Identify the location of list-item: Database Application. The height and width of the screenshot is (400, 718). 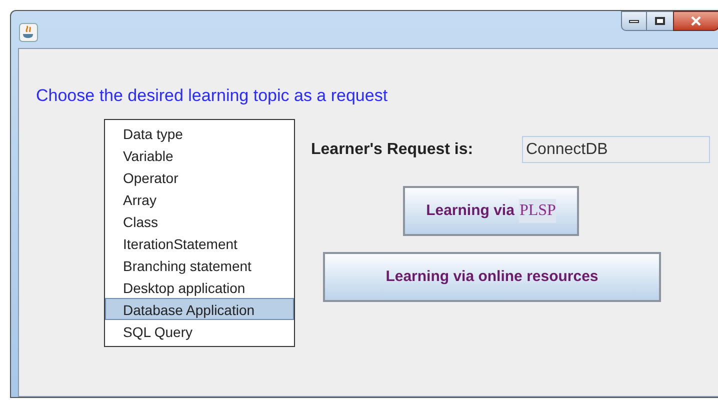
(199, 309).